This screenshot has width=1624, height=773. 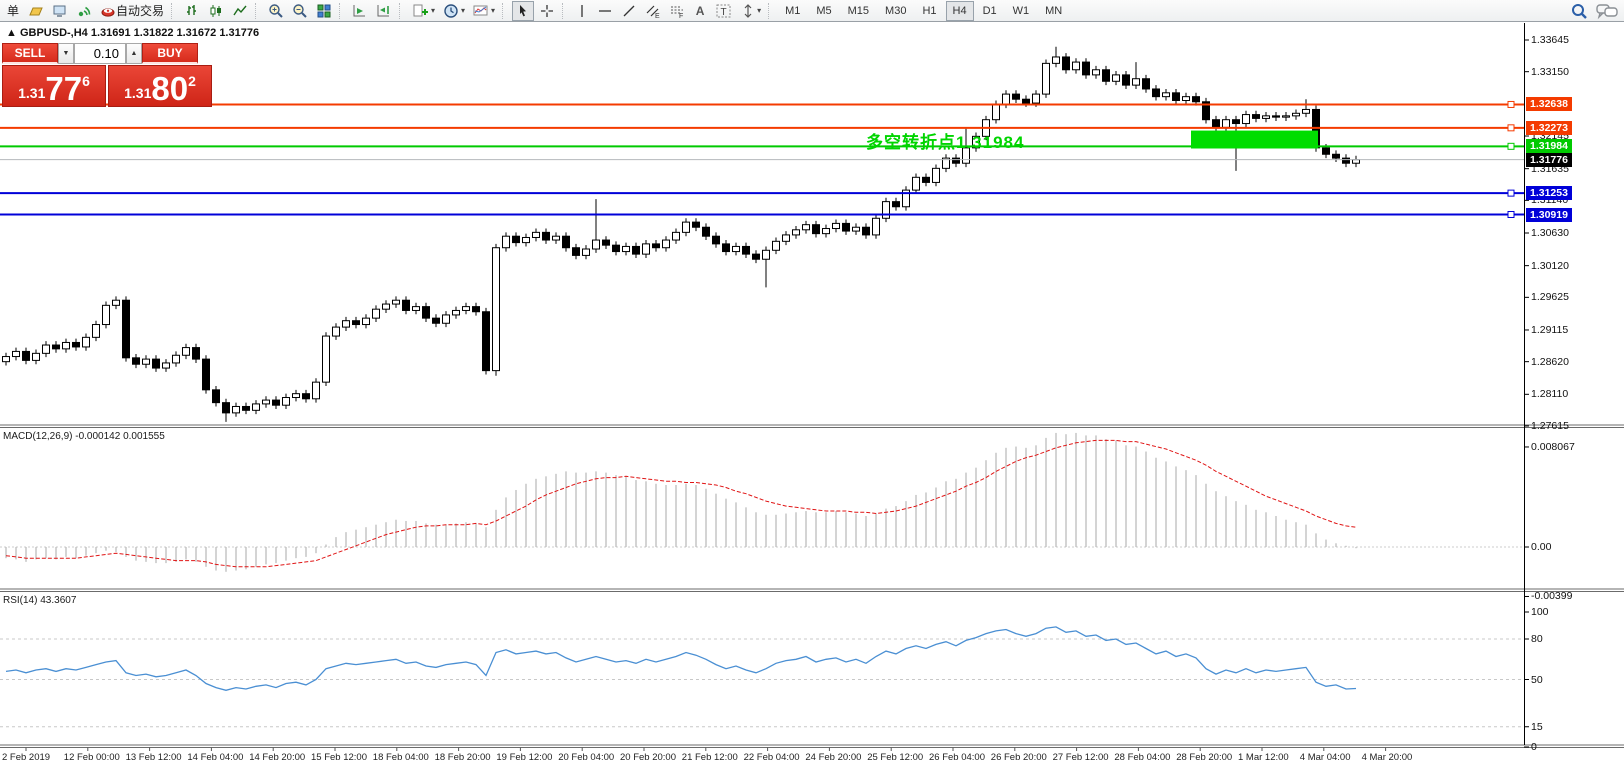 What do you see at coordinates (300, 11) in the screenshot?
I see `zoom-out-button` at bounding box center [300, 11].